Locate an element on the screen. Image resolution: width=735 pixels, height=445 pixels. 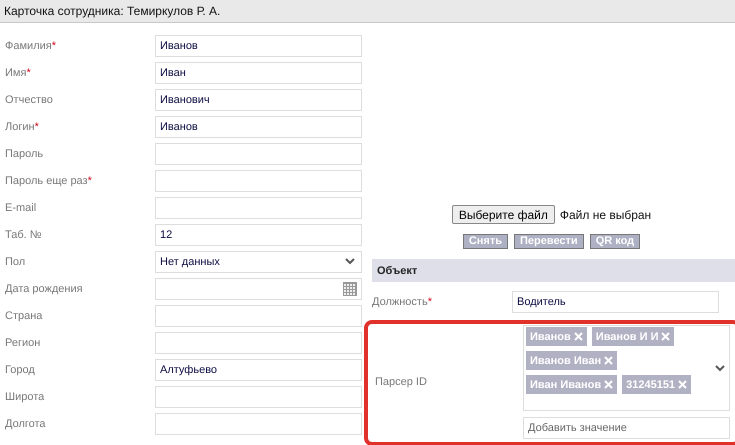
field-label: Регион is located at coordinates (23, 342).